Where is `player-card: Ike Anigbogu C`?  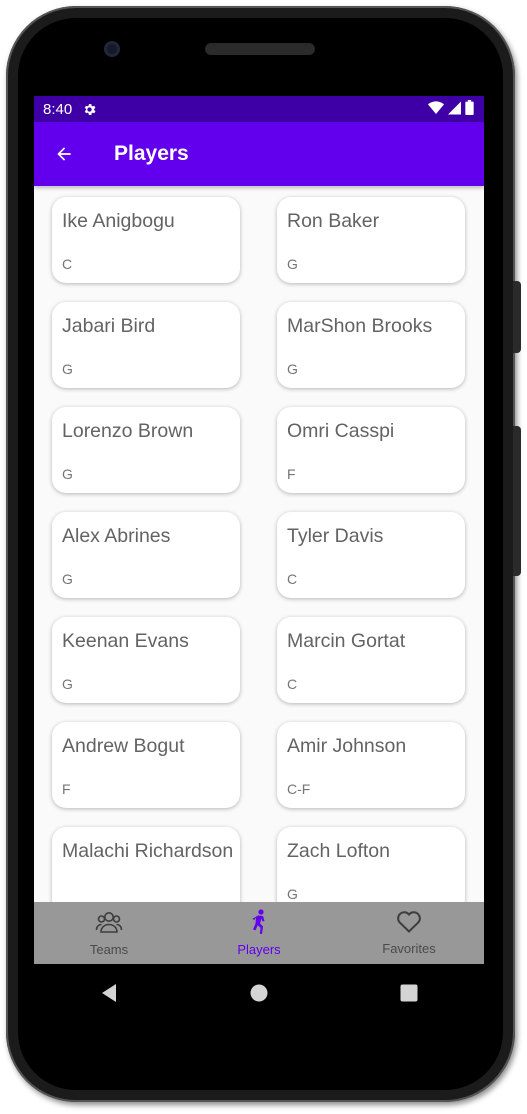 player-card: Ike Anigbogu C is located at coordinates (146, 240).